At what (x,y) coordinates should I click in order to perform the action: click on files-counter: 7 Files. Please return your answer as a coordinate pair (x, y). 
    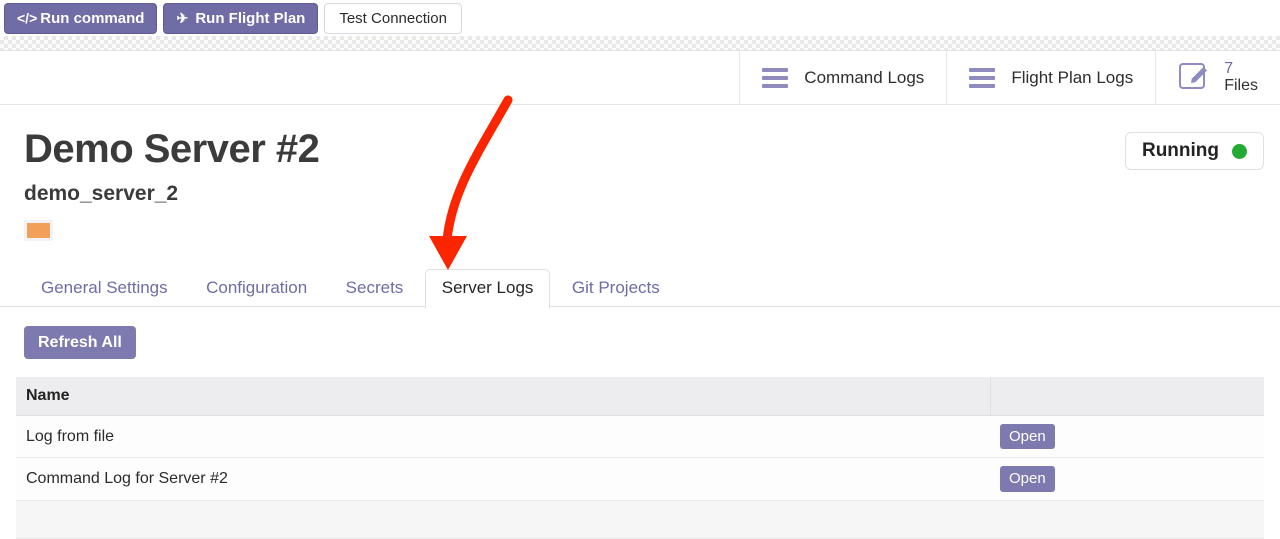
    Looking at the image, I should click on (1241, 77).